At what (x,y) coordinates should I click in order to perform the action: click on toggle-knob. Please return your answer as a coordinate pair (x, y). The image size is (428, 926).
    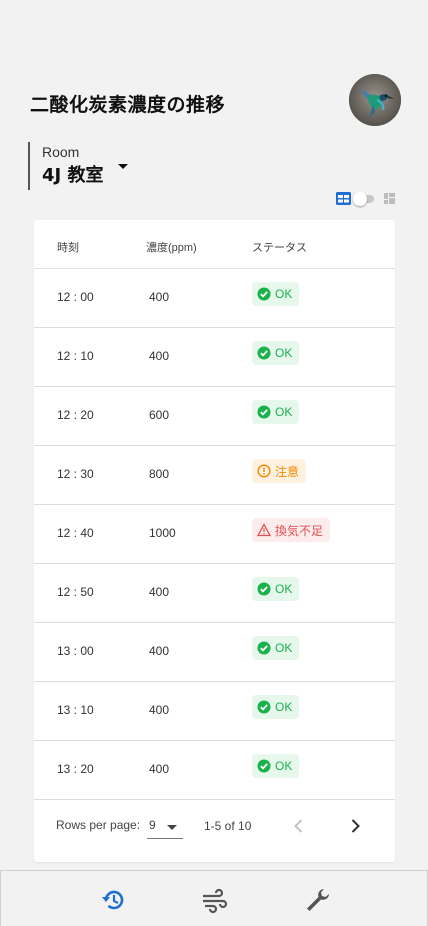
    Looking at the image, I should click on (360, 199).